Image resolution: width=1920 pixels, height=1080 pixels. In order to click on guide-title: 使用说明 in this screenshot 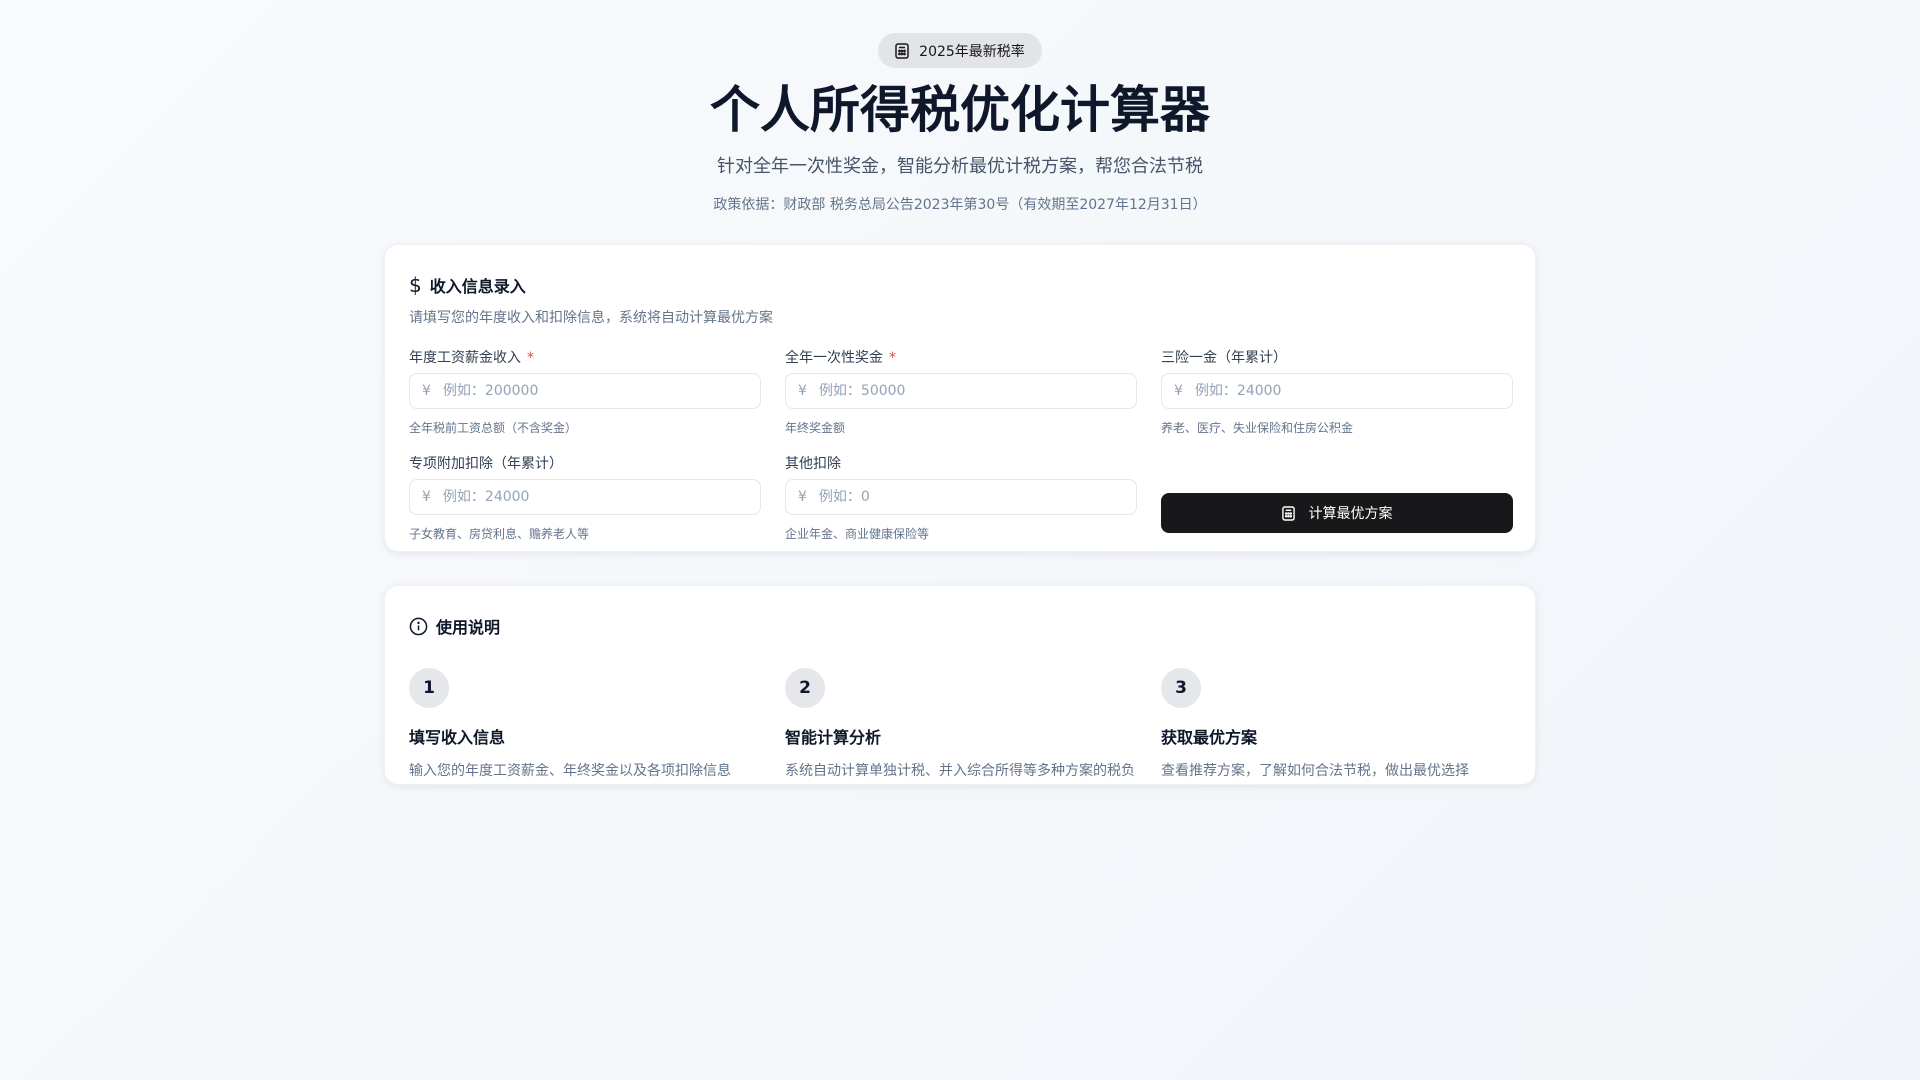, I will do `click(468, 627)`.